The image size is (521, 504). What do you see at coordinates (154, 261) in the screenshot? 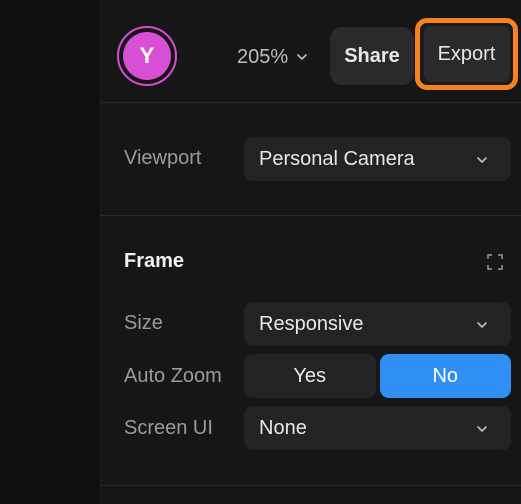
I see `frame-section-title: Frame` at bounding box center [154, 261].